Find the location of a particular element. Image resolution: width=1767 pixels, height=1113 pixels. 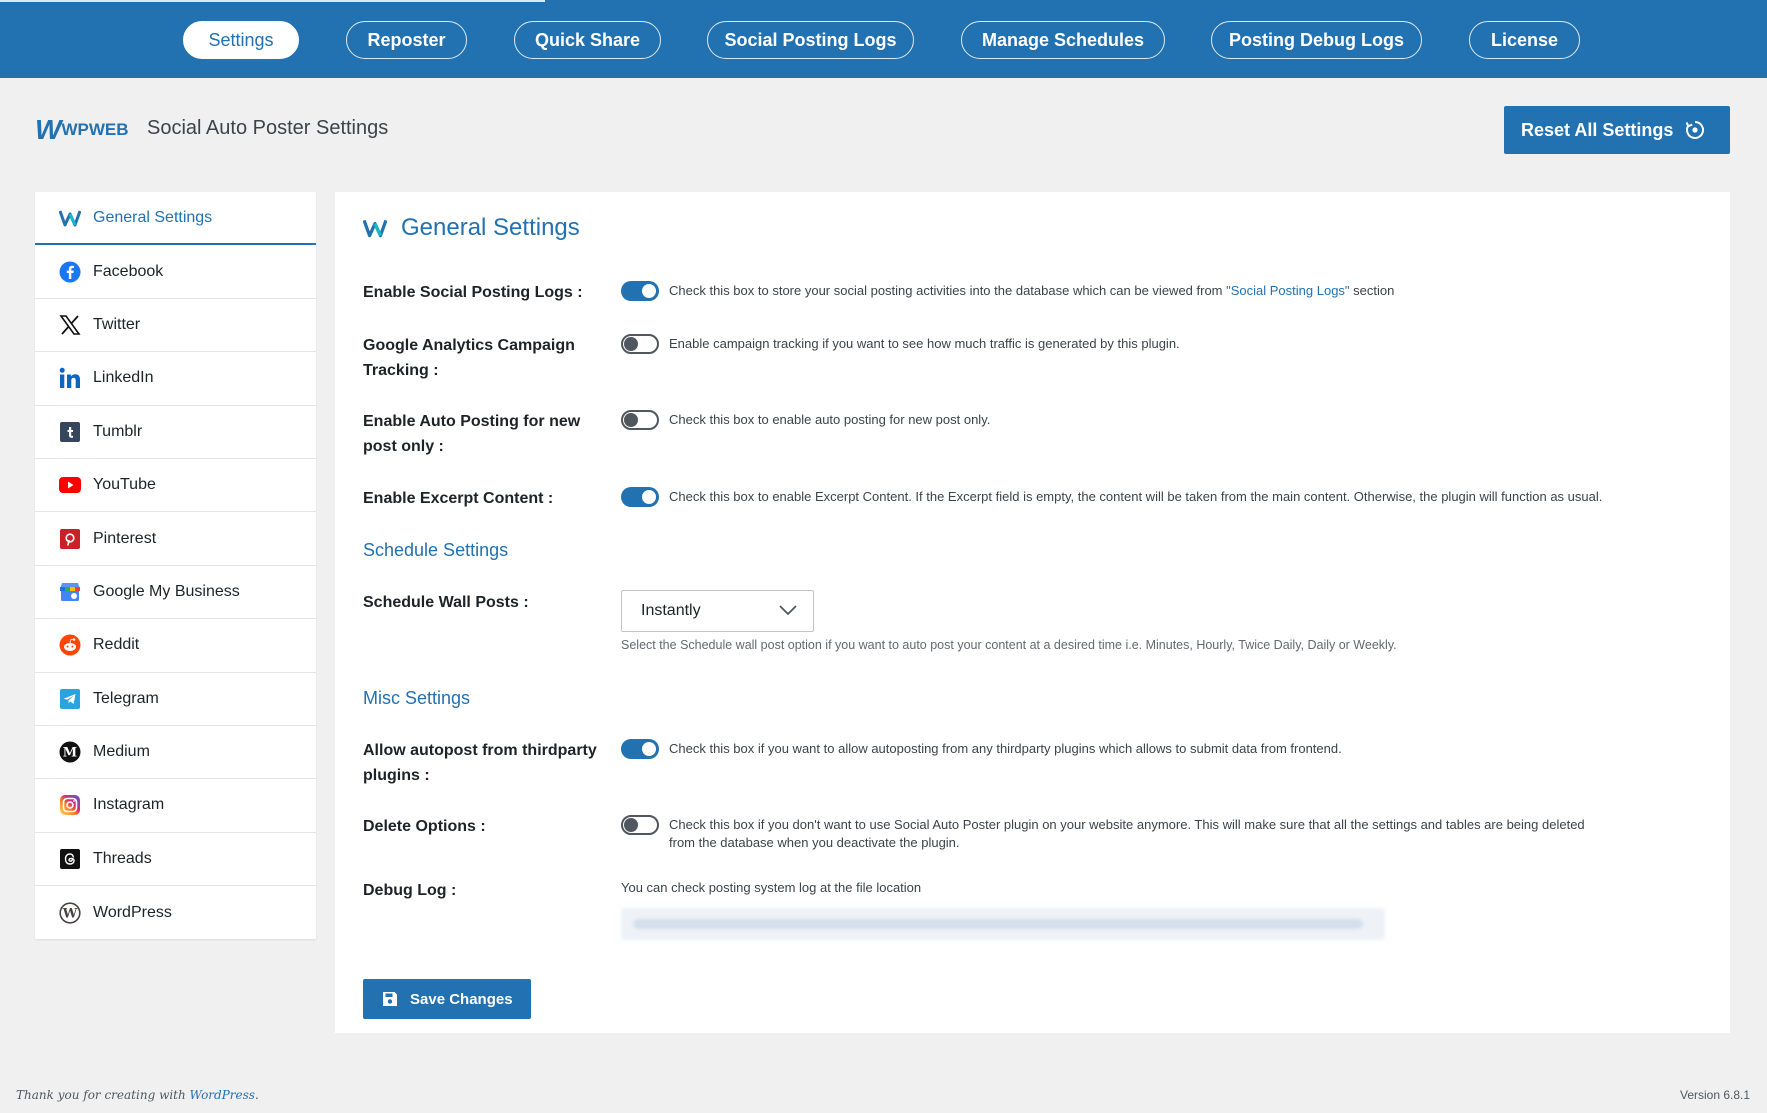

tab-settings: Settings is located at coordinates (241, 40).